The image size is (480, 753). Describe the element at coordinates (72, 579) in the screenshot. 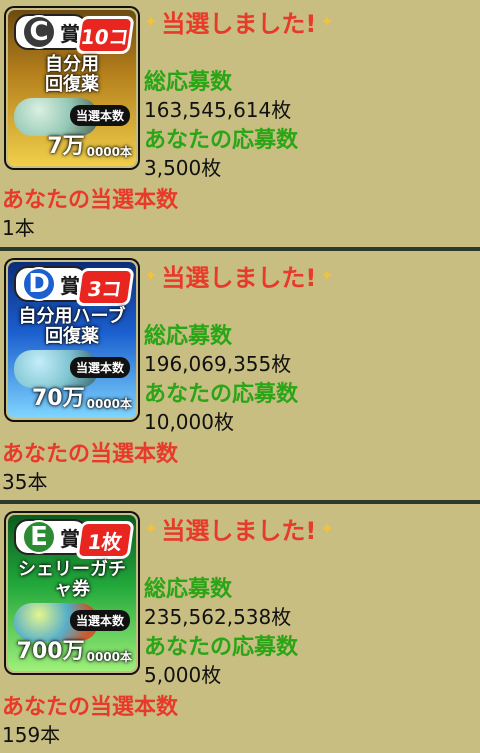

I see `prize-title: シェリーガチャ券` at that location.